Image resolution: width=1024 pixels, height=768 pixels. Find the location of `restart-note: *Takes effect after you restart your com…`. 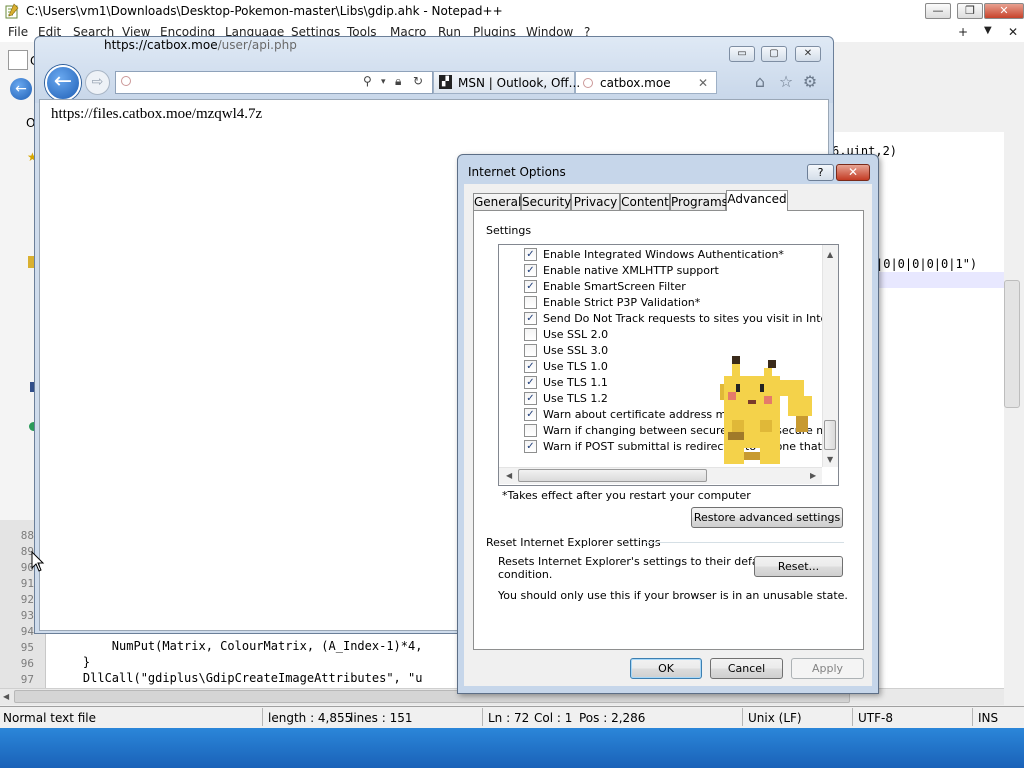

restart-note: *Takes effect after you restart your com… is located at coordinates (626, 495).